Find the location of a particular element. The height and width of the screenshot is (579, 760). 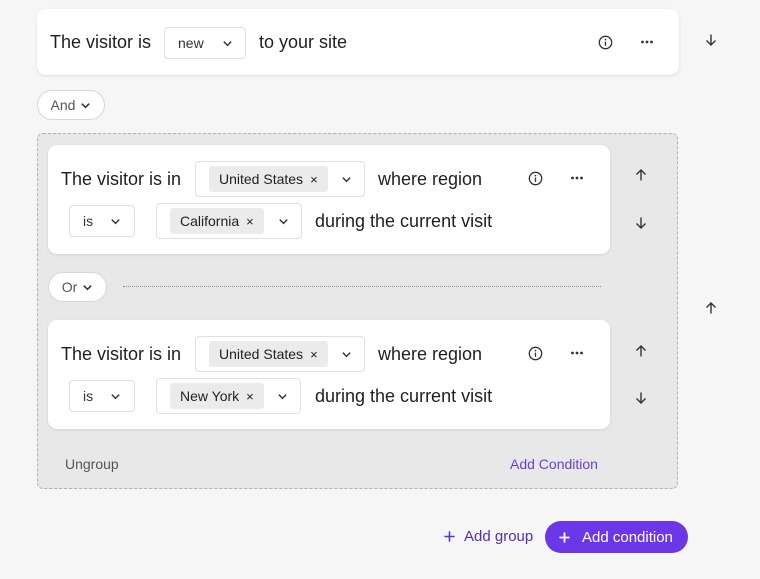

region-select: California × is located at coordinates (229, 221).